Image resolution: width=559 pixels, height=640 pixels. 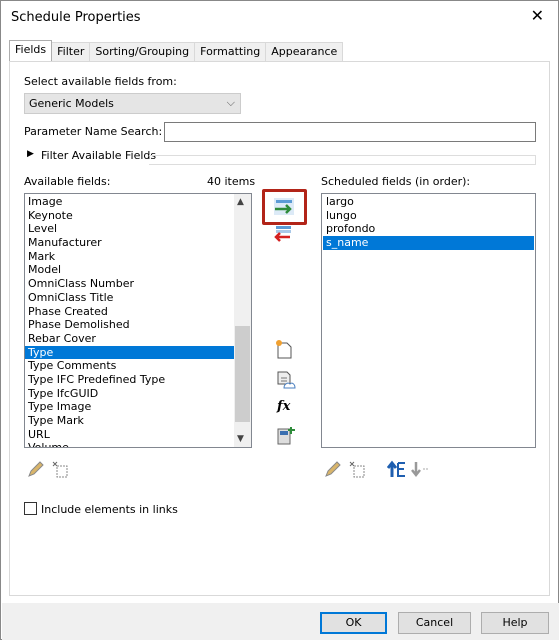 I want to click on cancel-button: Cancel, so click(x=434, y=623).